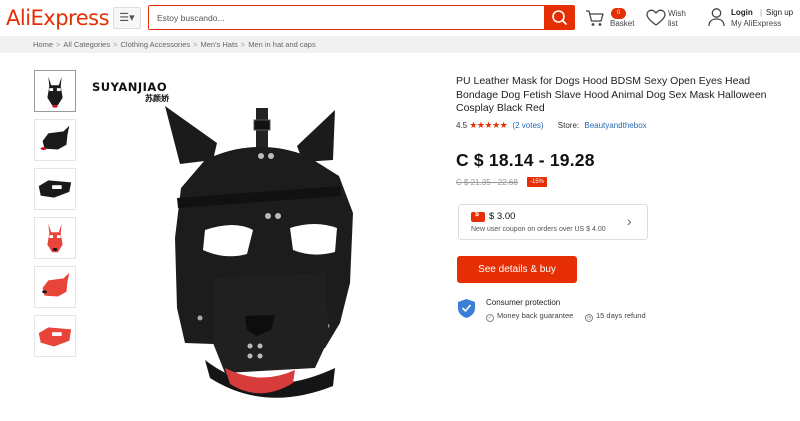 The image size is (800, 421). What do you see at coordinates (527, 125) in the screenshot?
I see `votes-link: (2 votes)` at bounding box center [527, 125].